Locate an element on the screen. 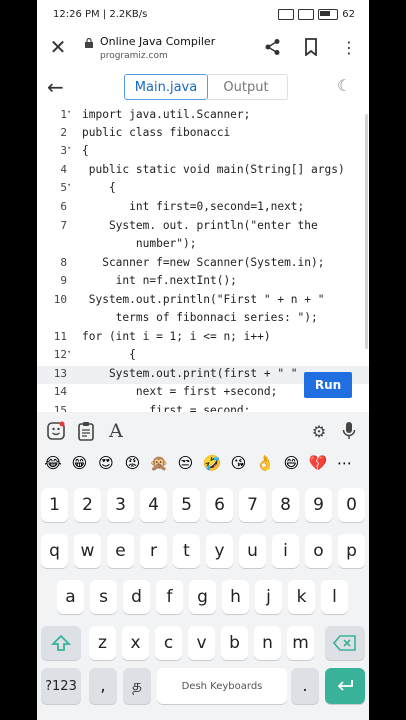 The image size is (406, 720). shift-key is located at coordinates (61, 643).